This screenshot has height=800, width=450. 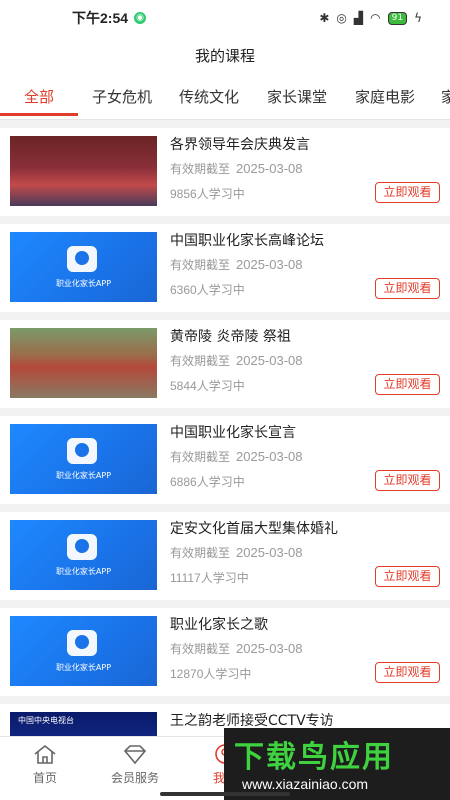 What do you see at coordinates (207, 482) in the screenshot?
I see `course-learners: 6886人学习中` at bounding box center [207, 482].